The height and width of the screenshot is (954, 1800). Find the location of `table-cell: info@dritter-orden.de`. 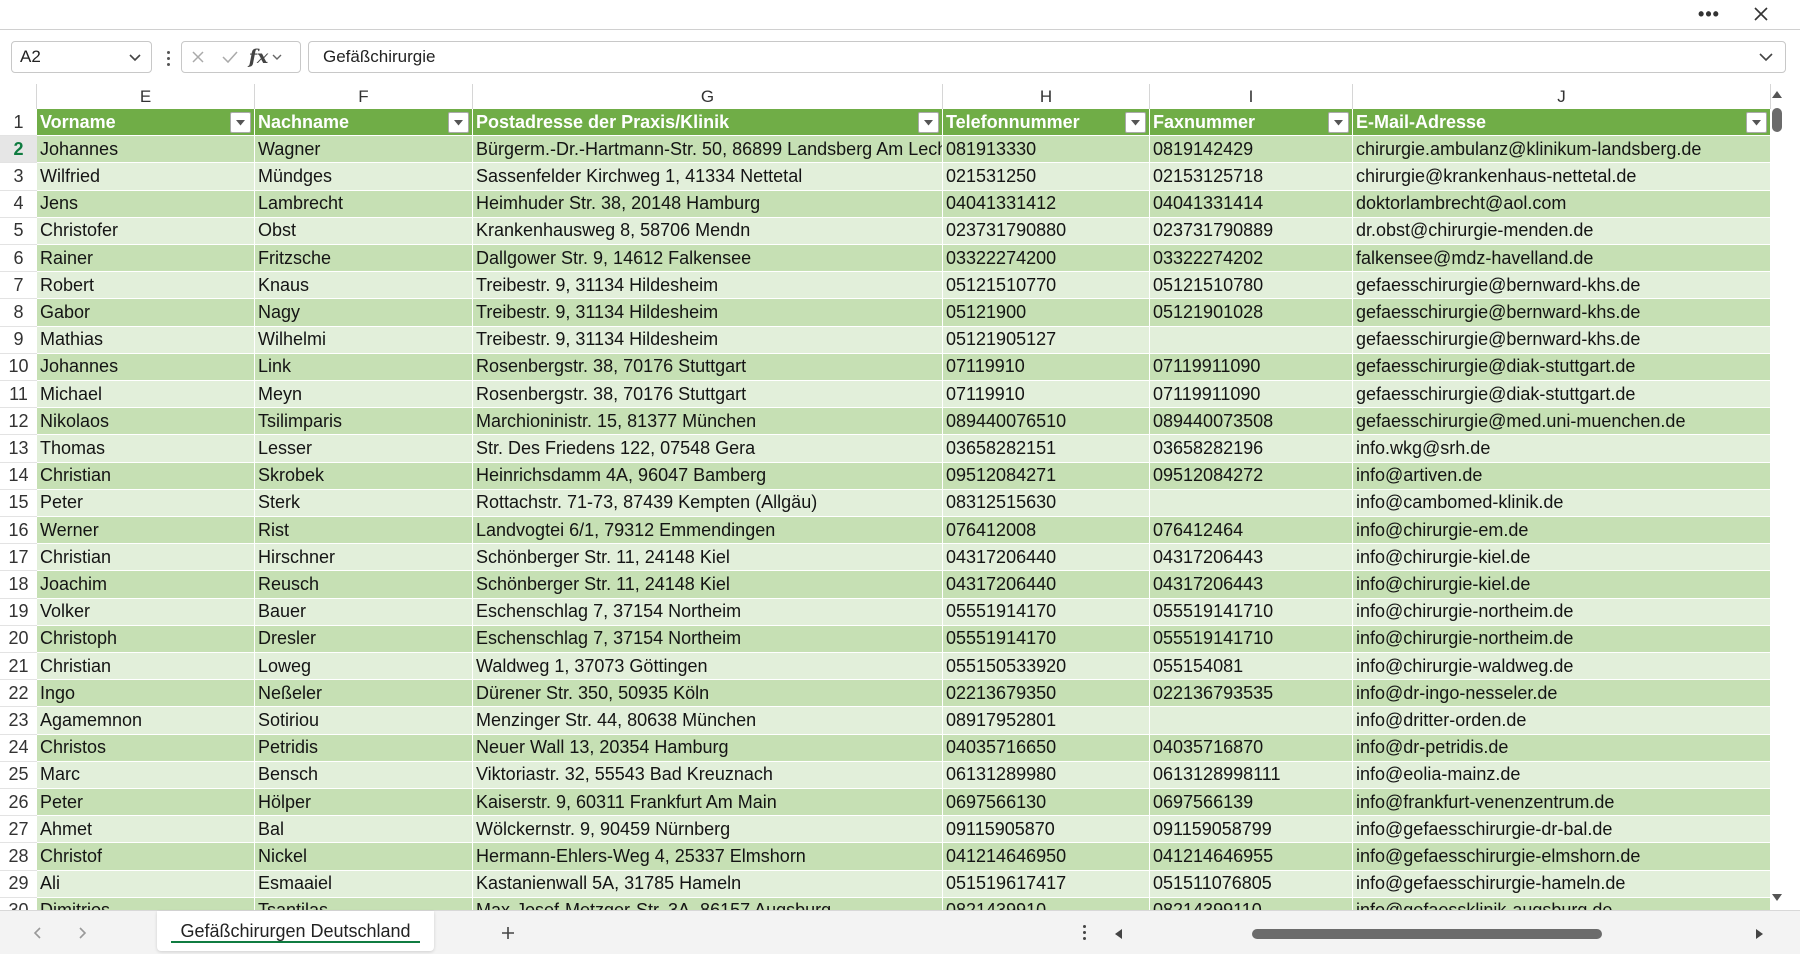

table-cell: info@dritter-orden.de is located at coordinates (1562, 721).